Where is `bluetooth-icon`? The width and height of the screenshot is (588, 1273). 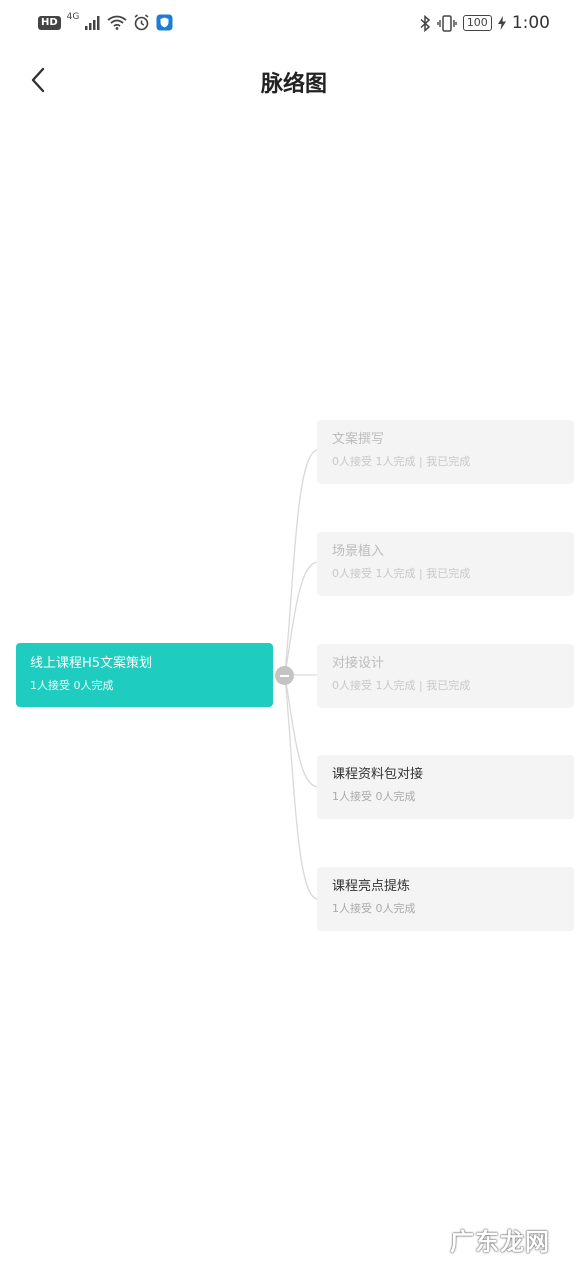
bluetooth-icon is located at coordinates (425, 23).